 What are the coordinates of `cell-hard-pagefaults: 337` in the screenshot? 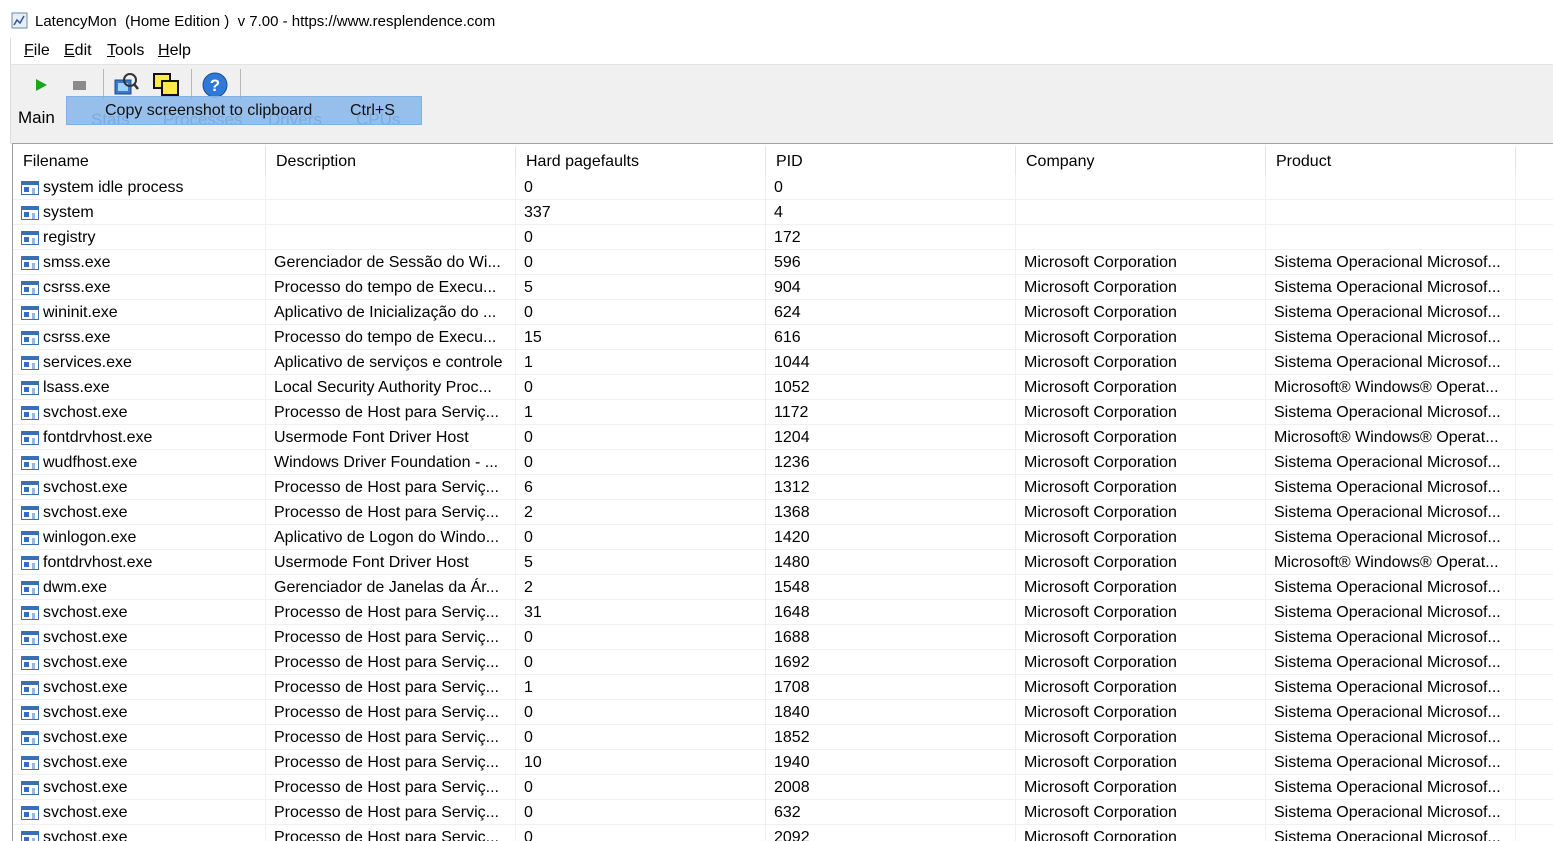 It's located at (641, 212).